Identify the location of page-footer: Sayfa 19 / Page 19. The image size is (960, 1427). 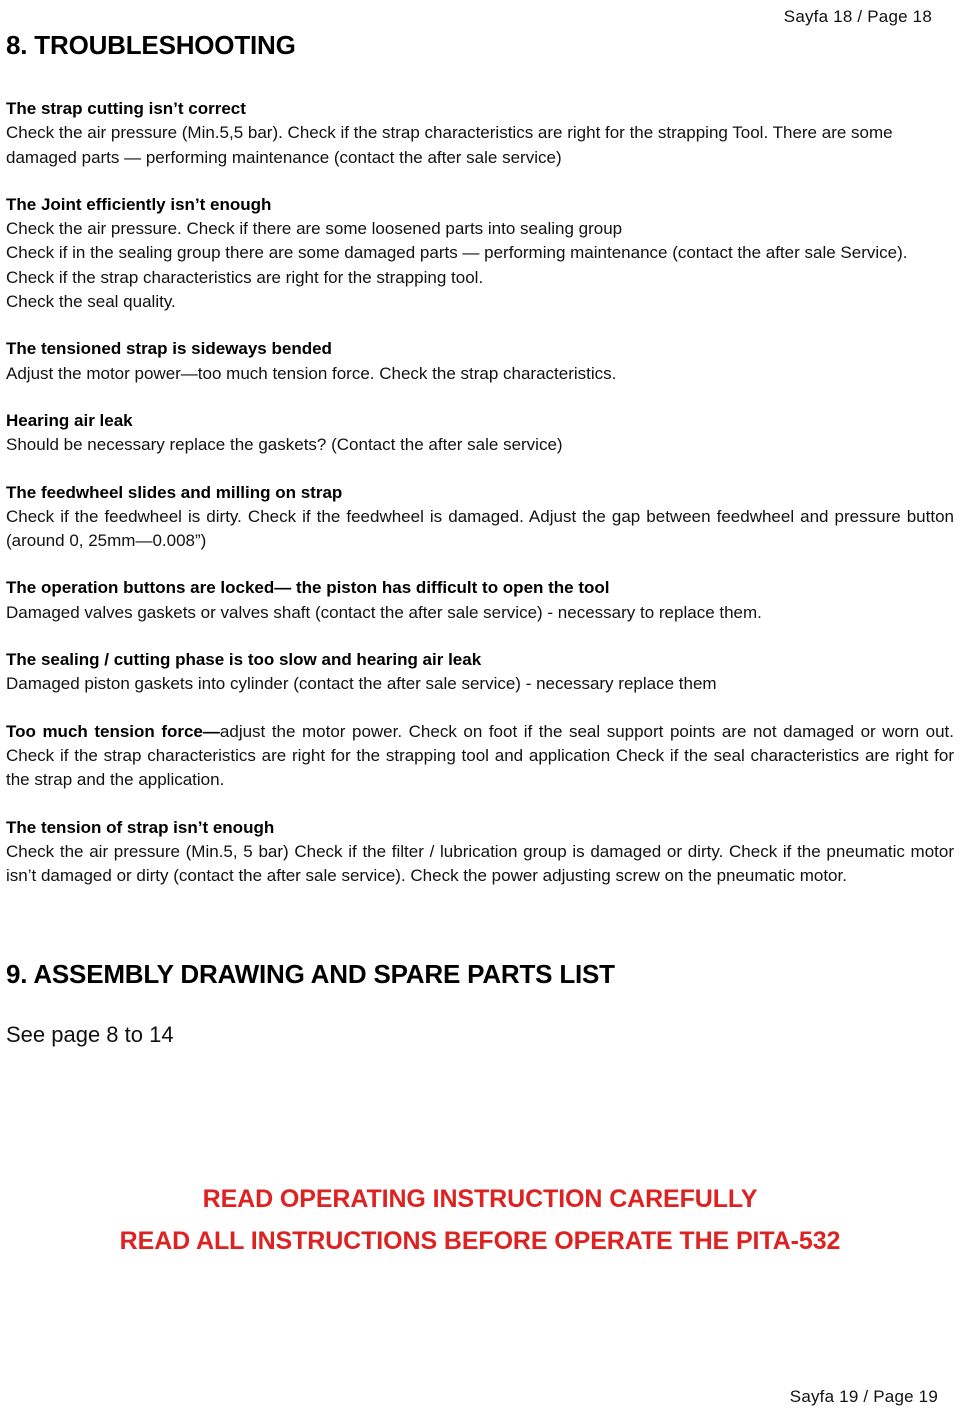
(863, 1396).